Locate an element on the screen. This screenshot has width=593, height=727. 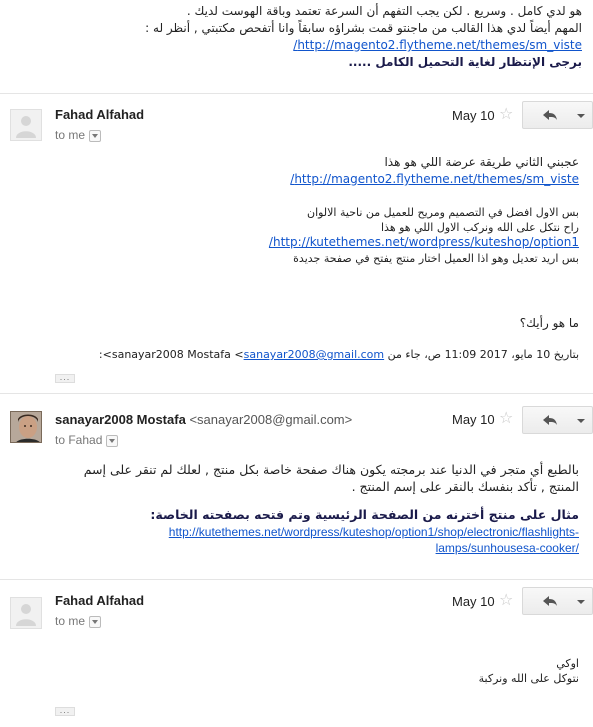
profile-photo is located at coordinates (26, 427).